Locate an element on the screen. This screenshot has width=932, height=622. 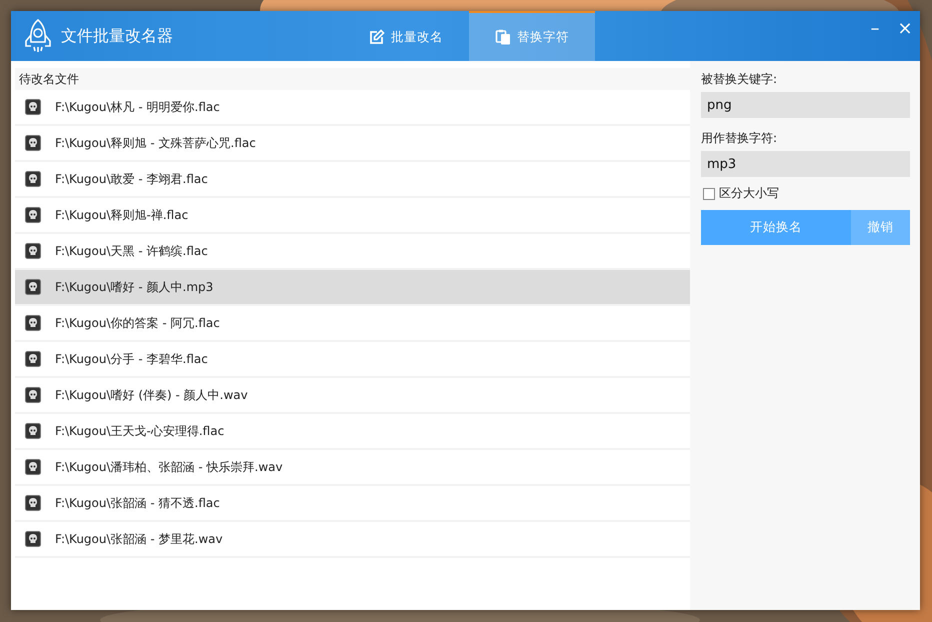
edit-icon is located at coordinates (377, 37).